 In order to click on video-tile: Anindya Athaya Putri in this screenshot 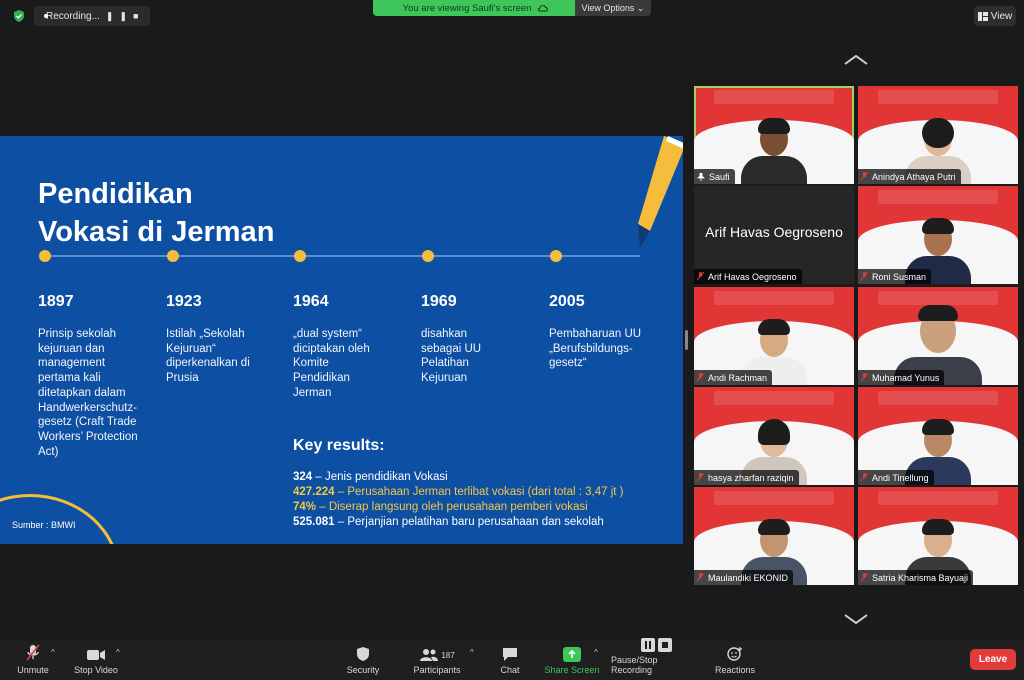, I will do `click(938, 135)`.